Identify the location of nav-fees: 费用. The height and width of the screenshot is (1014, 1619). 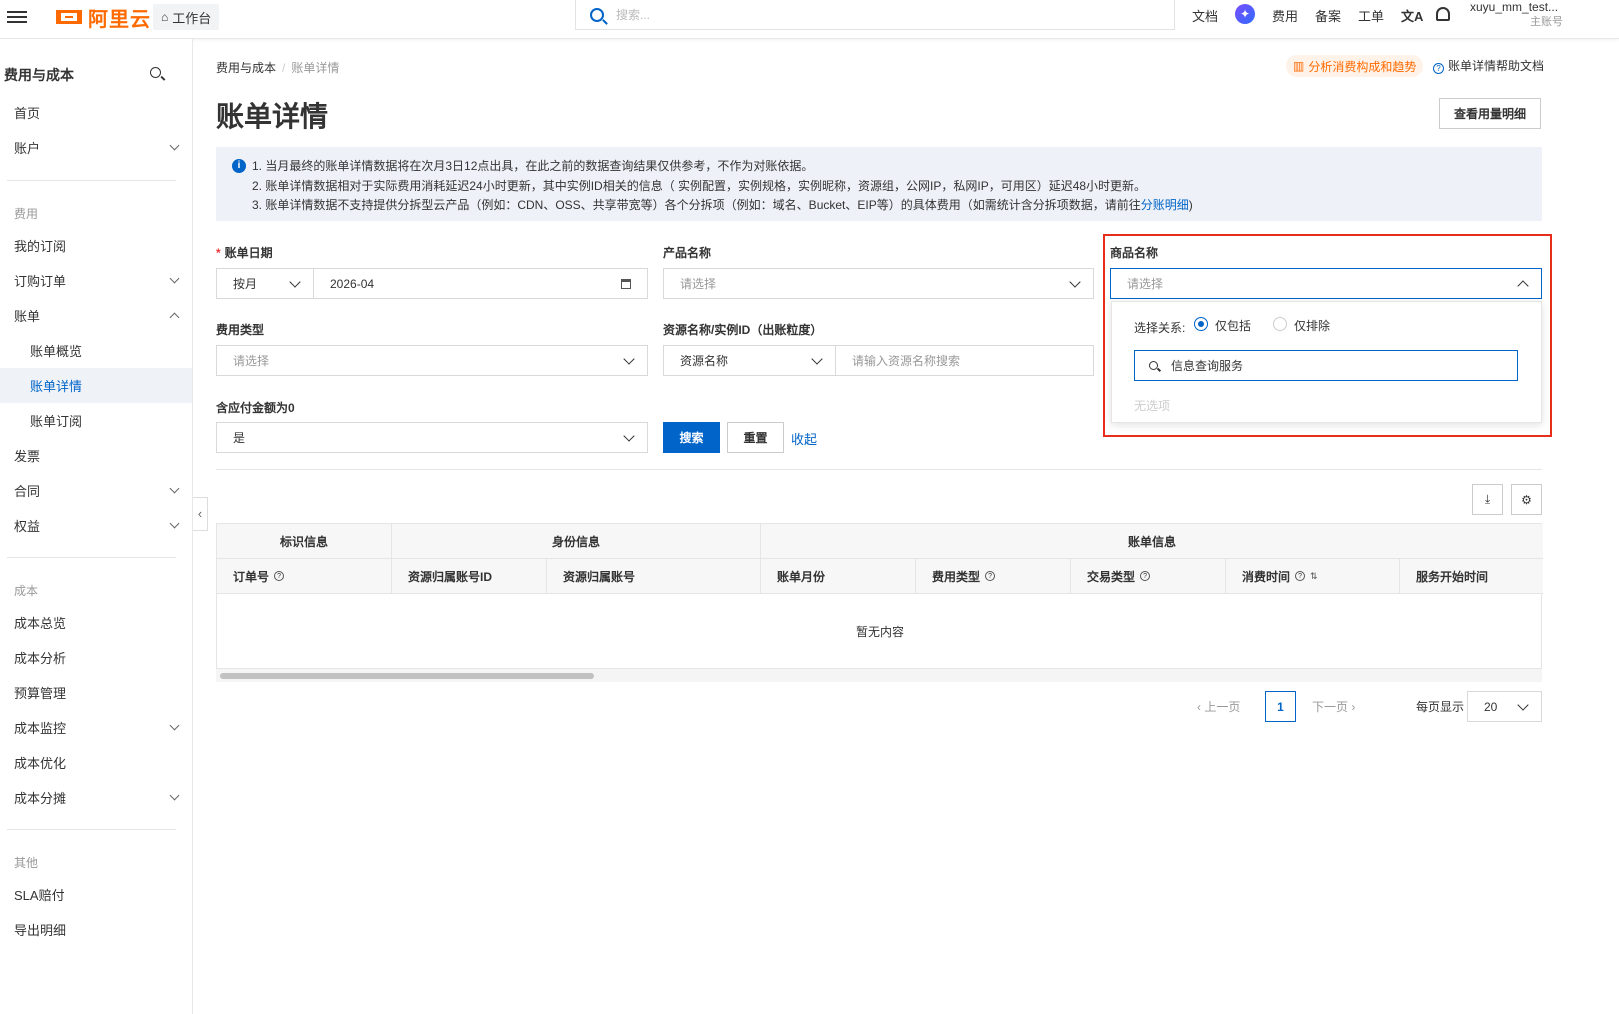
(1285, 15).